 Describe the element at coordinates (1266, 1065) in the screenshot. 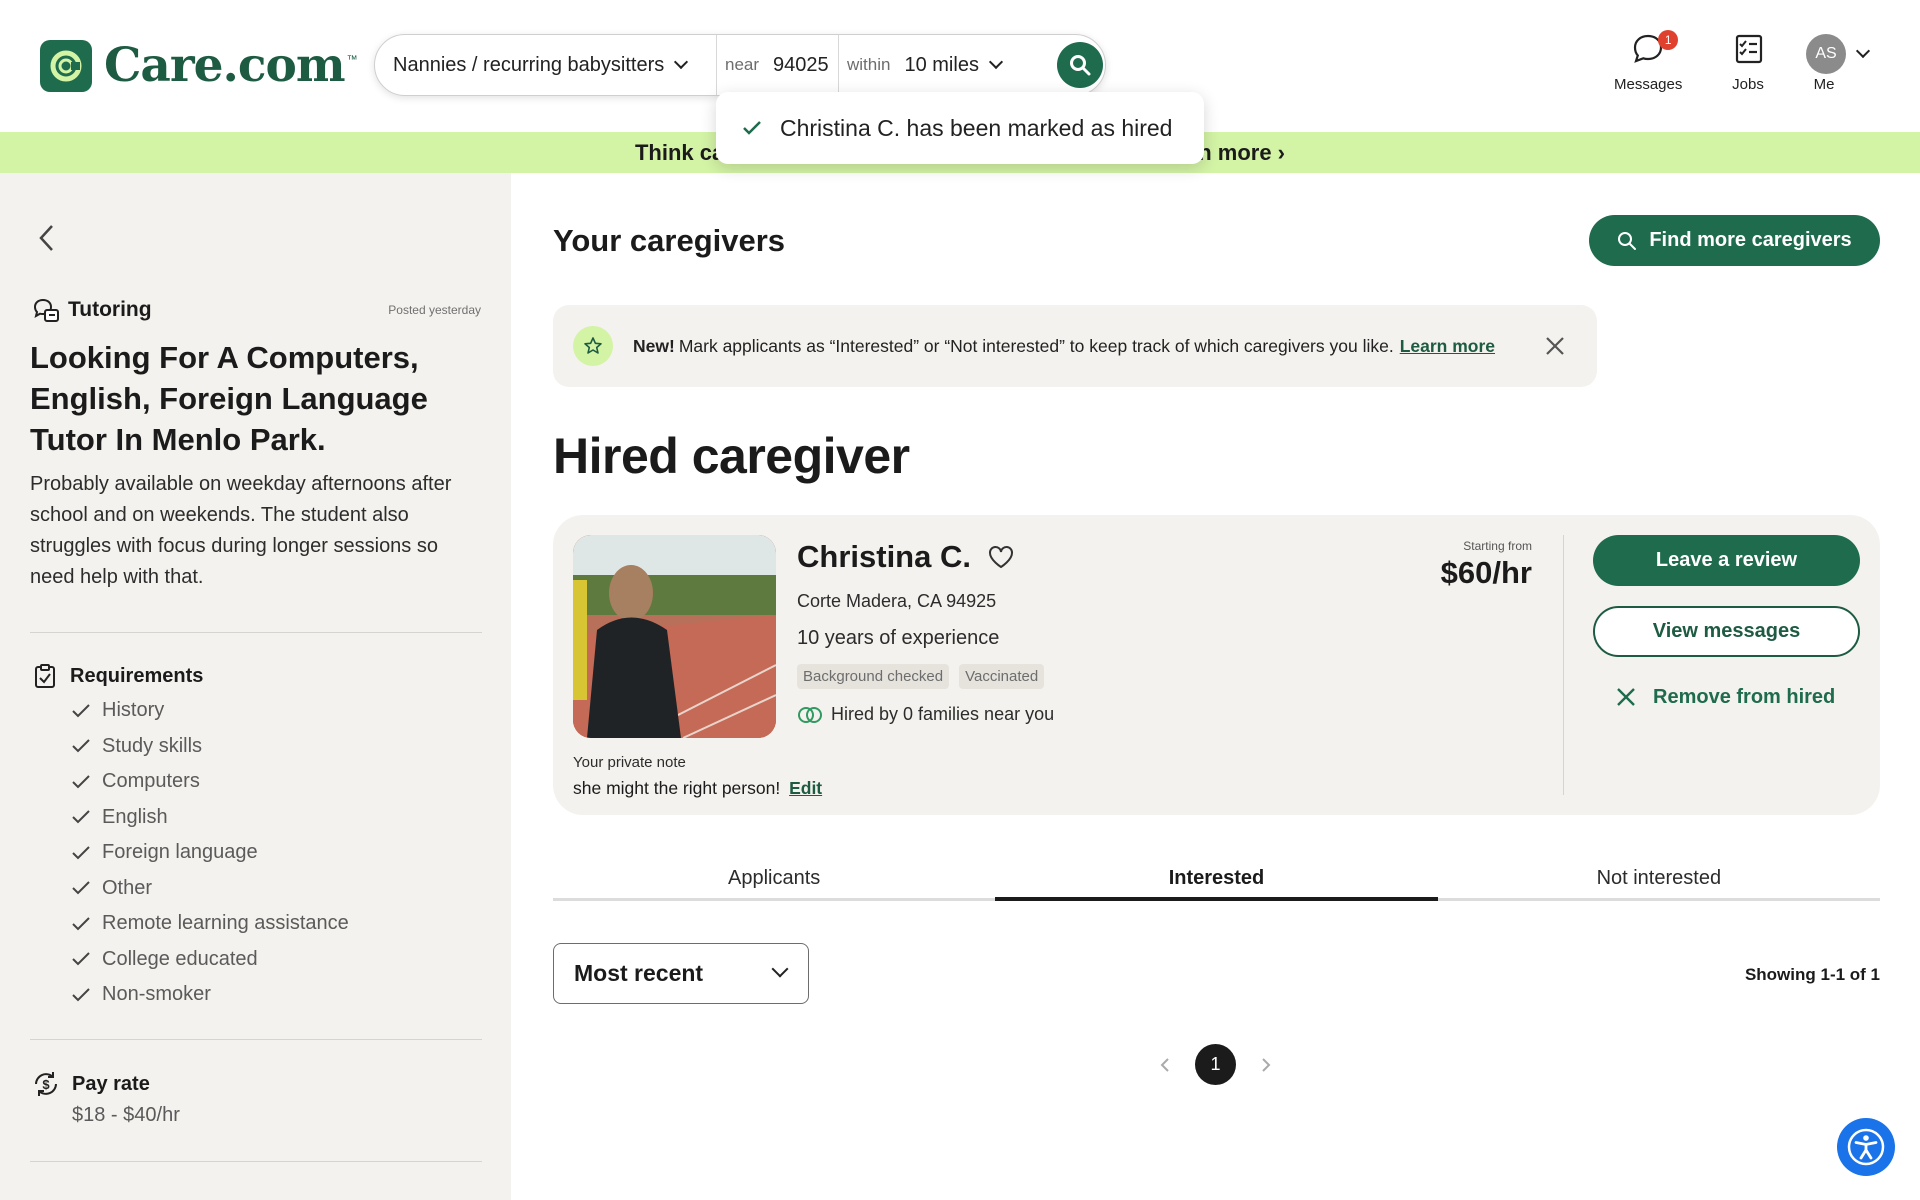

I see `chevron-right-icon` at that location.